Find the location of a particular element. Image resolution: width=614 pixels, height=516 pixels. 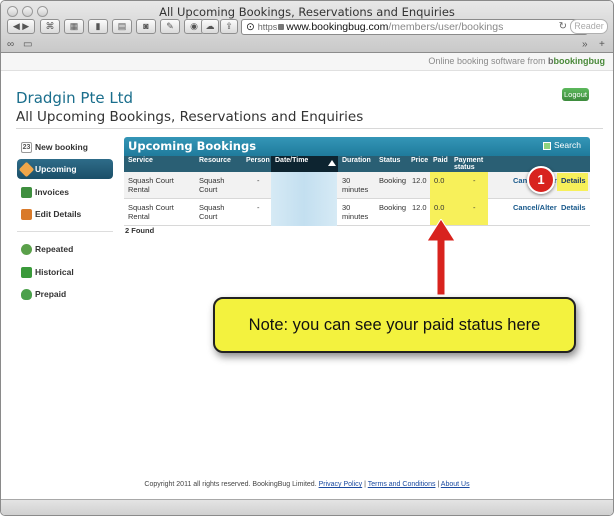

column-header-paid: Paid is located at coordinates (440, 160).